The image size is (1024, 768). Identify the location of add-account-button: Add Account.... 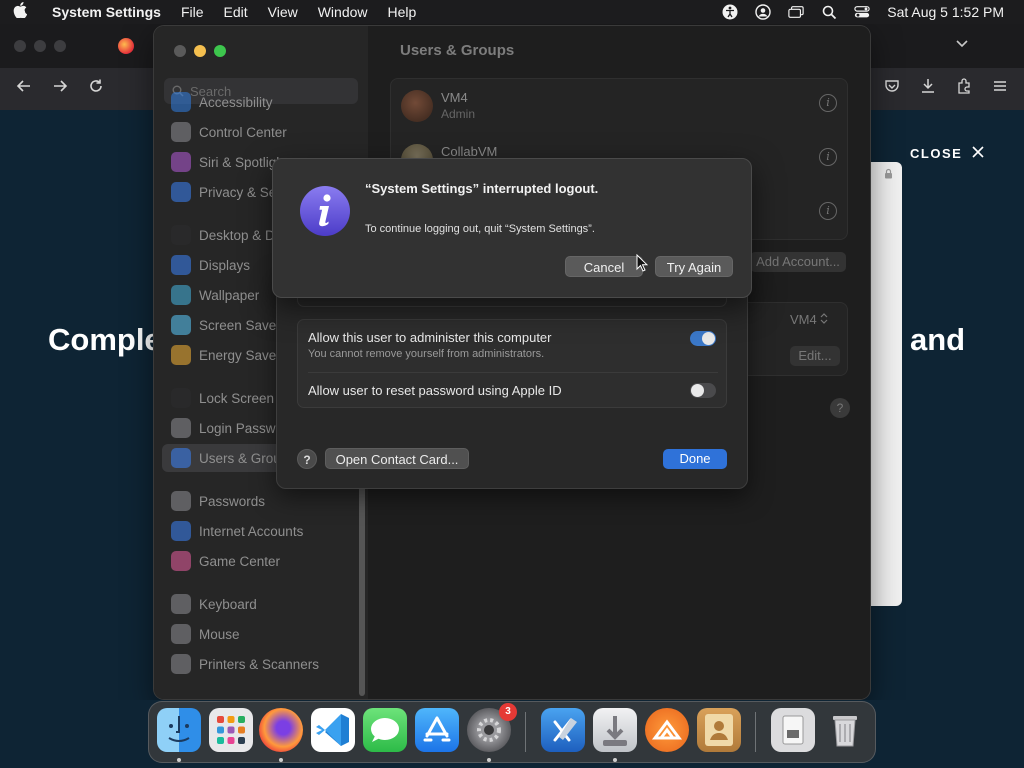
(798, 262).